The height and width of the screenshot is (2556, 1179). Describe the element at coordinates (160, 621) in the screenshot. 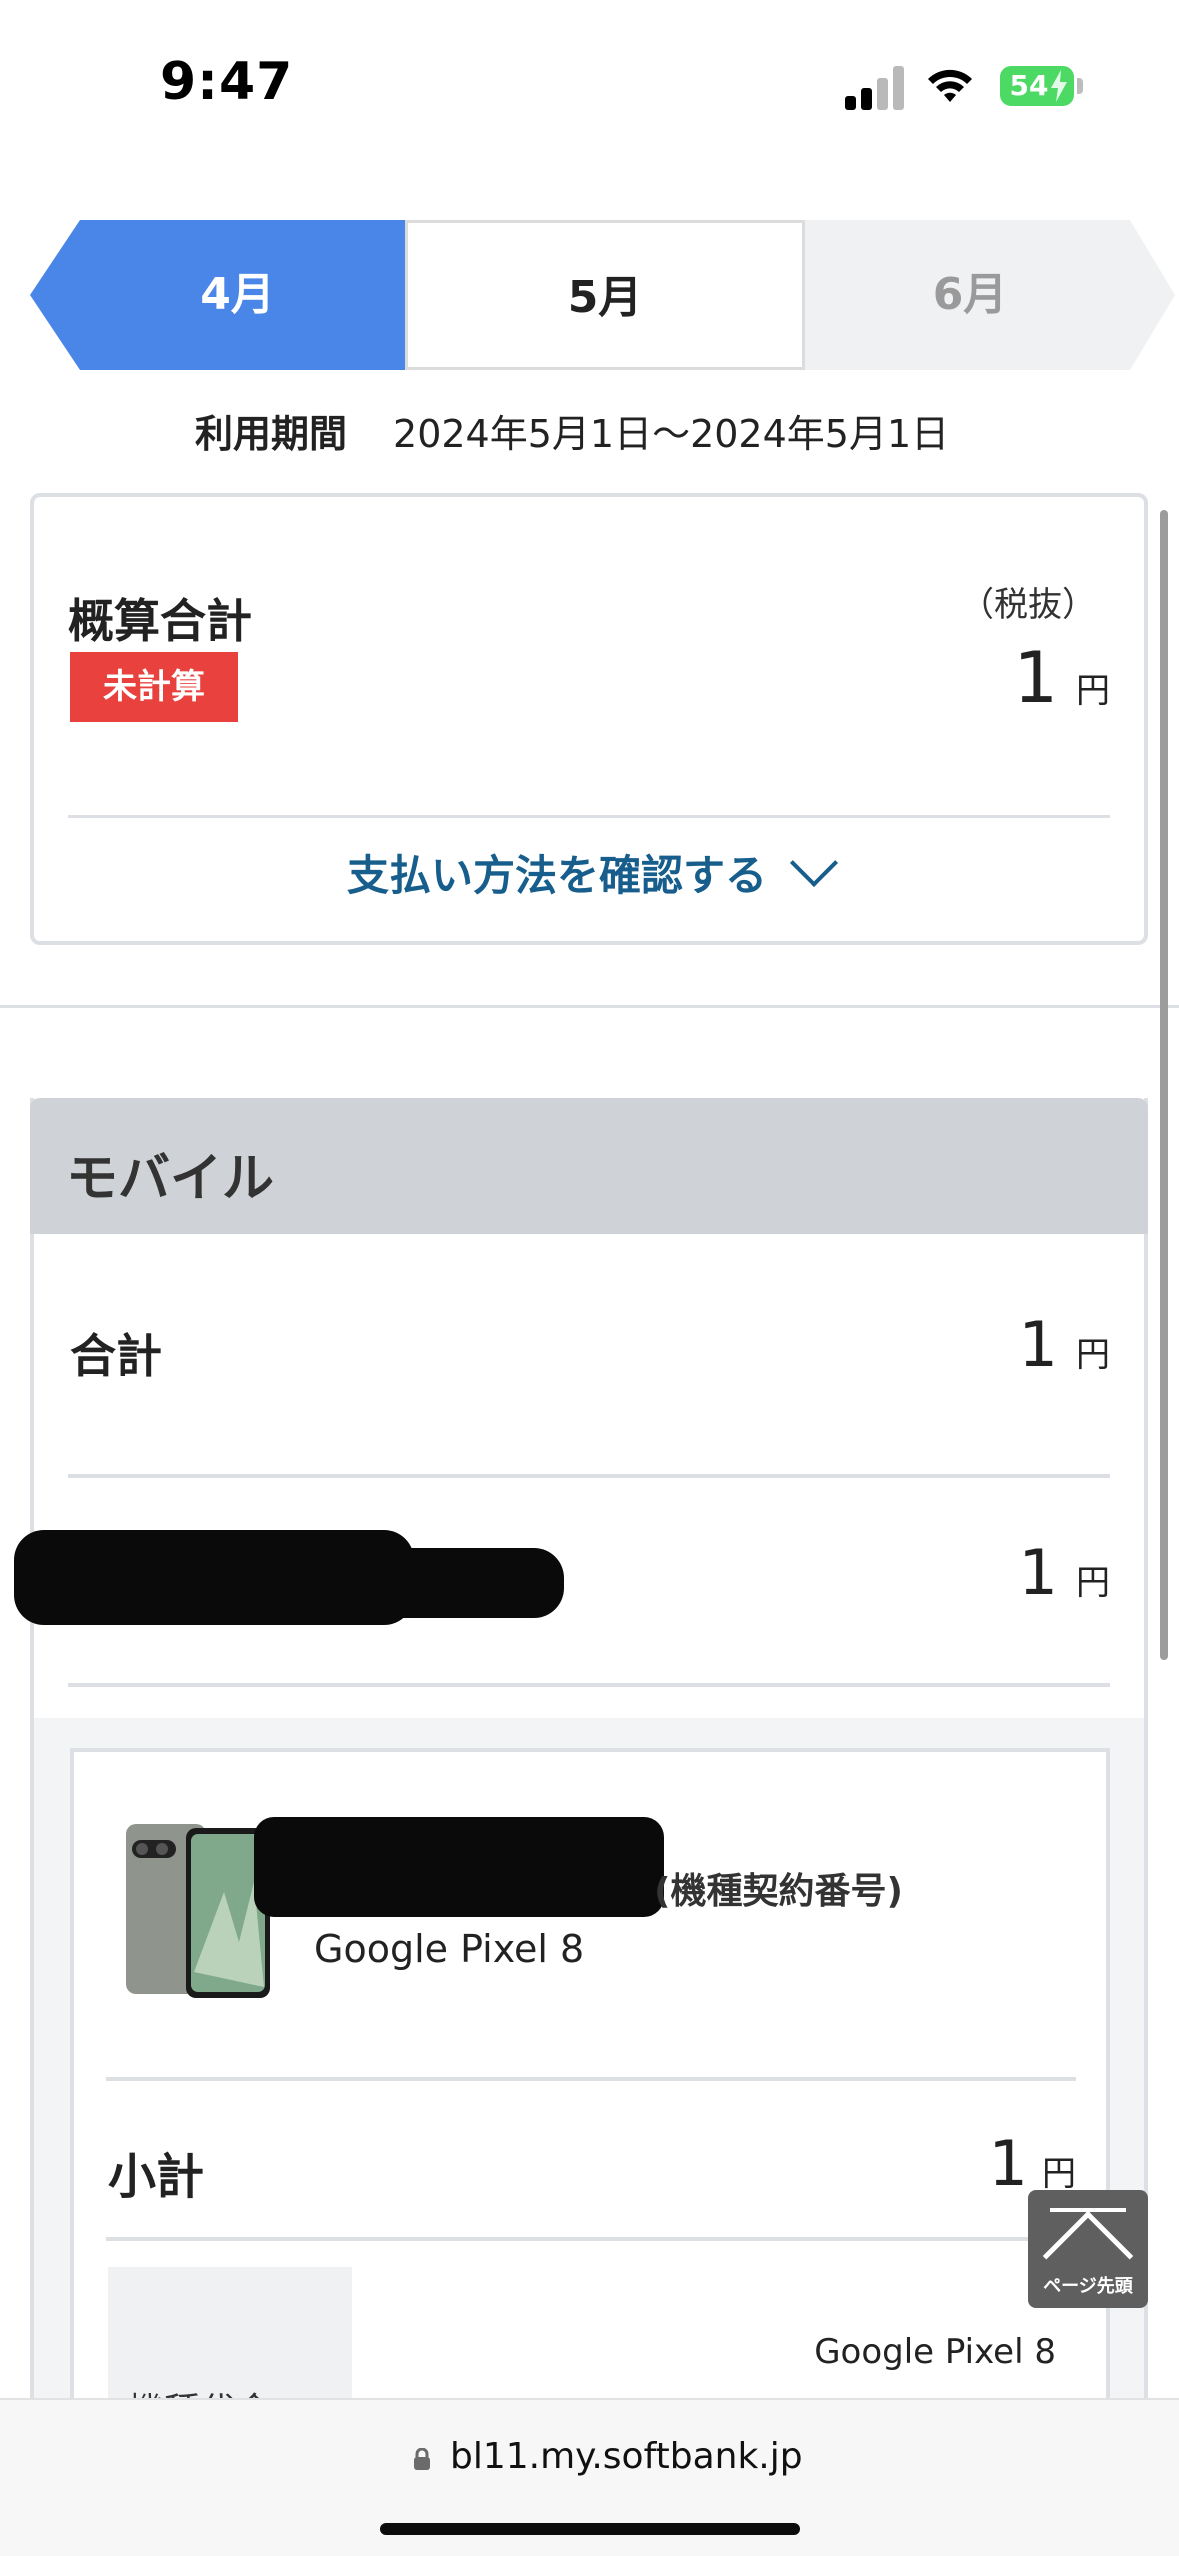

I see `estimate-total-title: 概算合計` at that location.